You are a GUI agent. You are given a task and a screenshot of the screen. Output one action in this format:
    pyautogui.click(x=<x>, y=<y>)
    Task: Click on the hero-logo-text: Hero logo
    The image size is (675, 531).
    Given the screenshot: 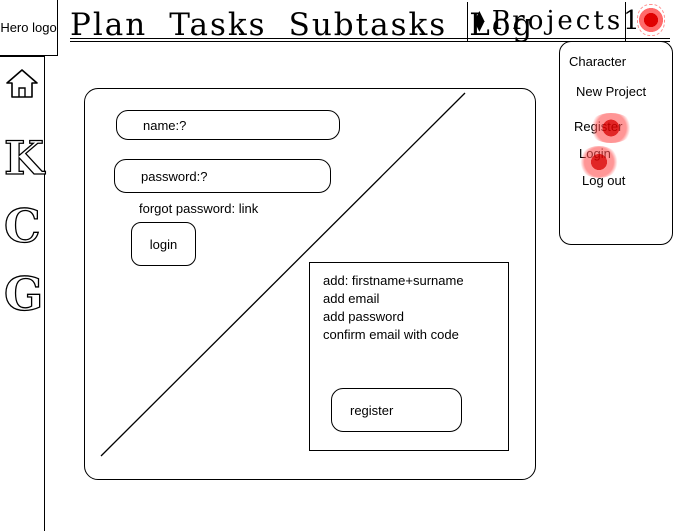 What is the action you would take?
    pyautogui.click(x=28, y=27)
    